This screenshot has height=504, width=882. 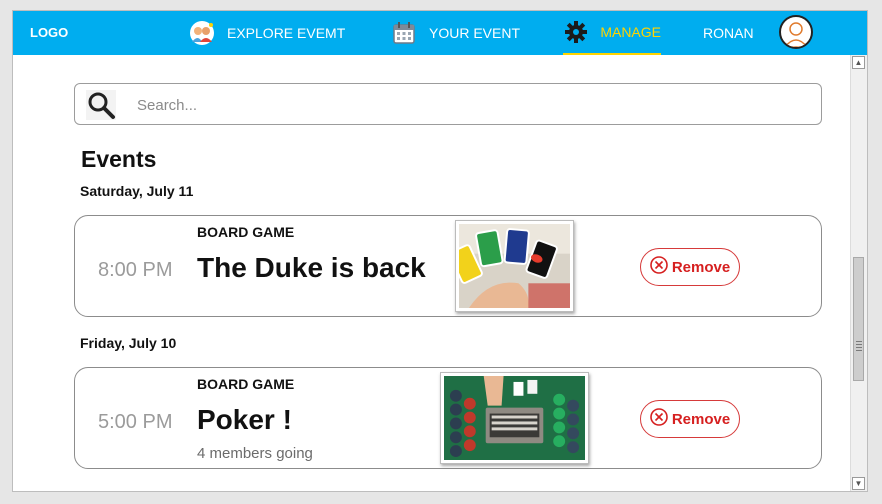 What do you see at coordinates (49, 32) in the screenshot?
I see `logo: LOGO` at bounding box center [49, 32].